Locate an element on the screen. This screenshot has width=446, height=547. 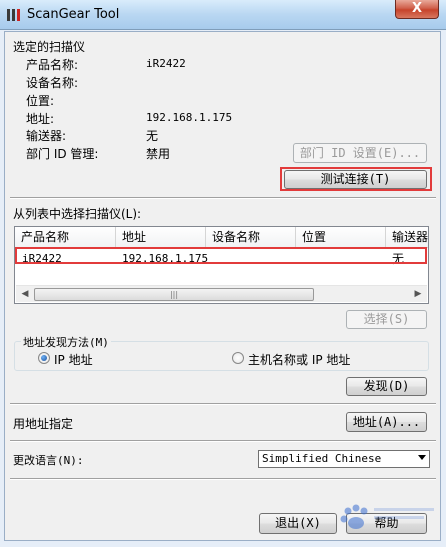
column-header-feeder: 输送器 is located at coordinates (407, 237).